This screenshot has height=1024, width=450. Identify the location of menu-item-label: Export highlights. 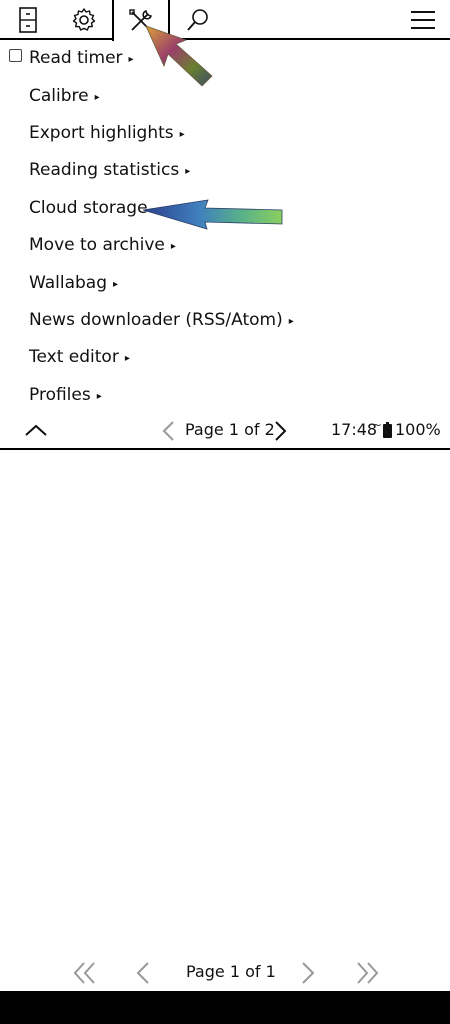
(101, 133).